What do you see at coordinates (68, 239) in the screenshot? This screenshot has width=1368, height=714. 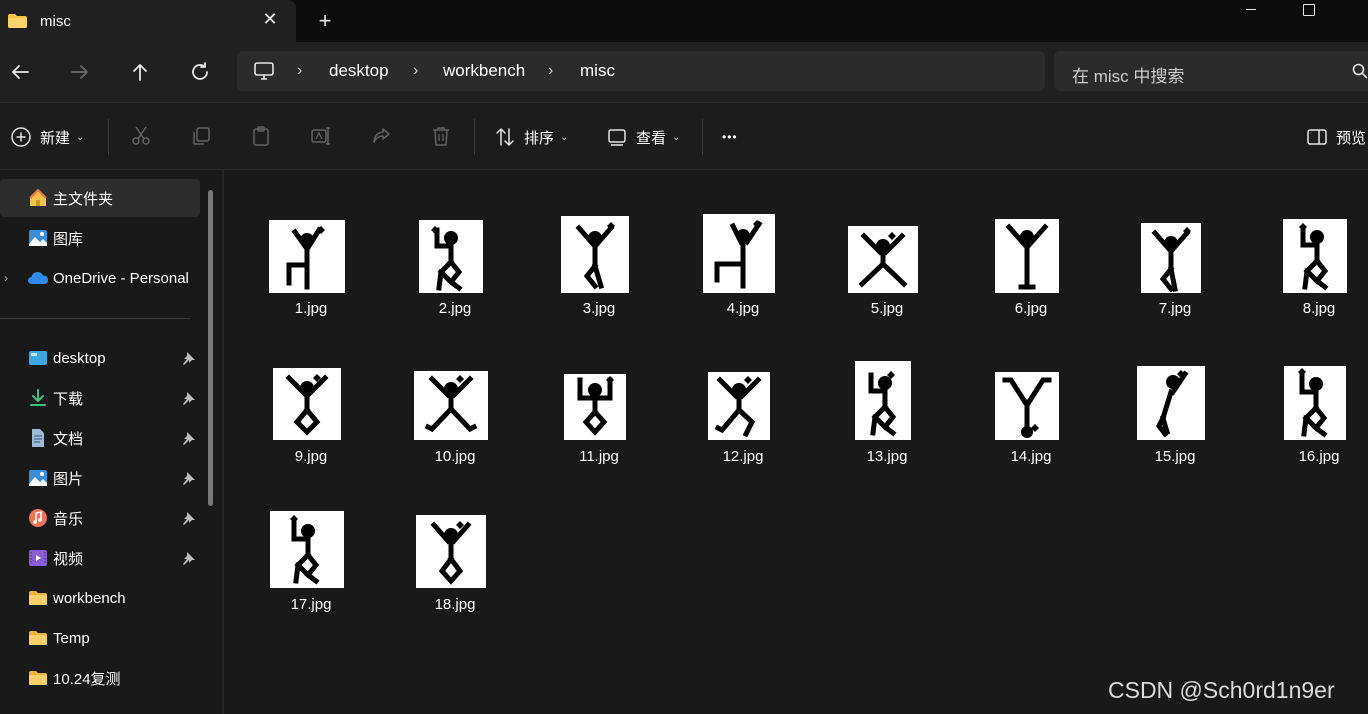 I see `sidebar-item-label: 图库` at bounding box center [68, 239].